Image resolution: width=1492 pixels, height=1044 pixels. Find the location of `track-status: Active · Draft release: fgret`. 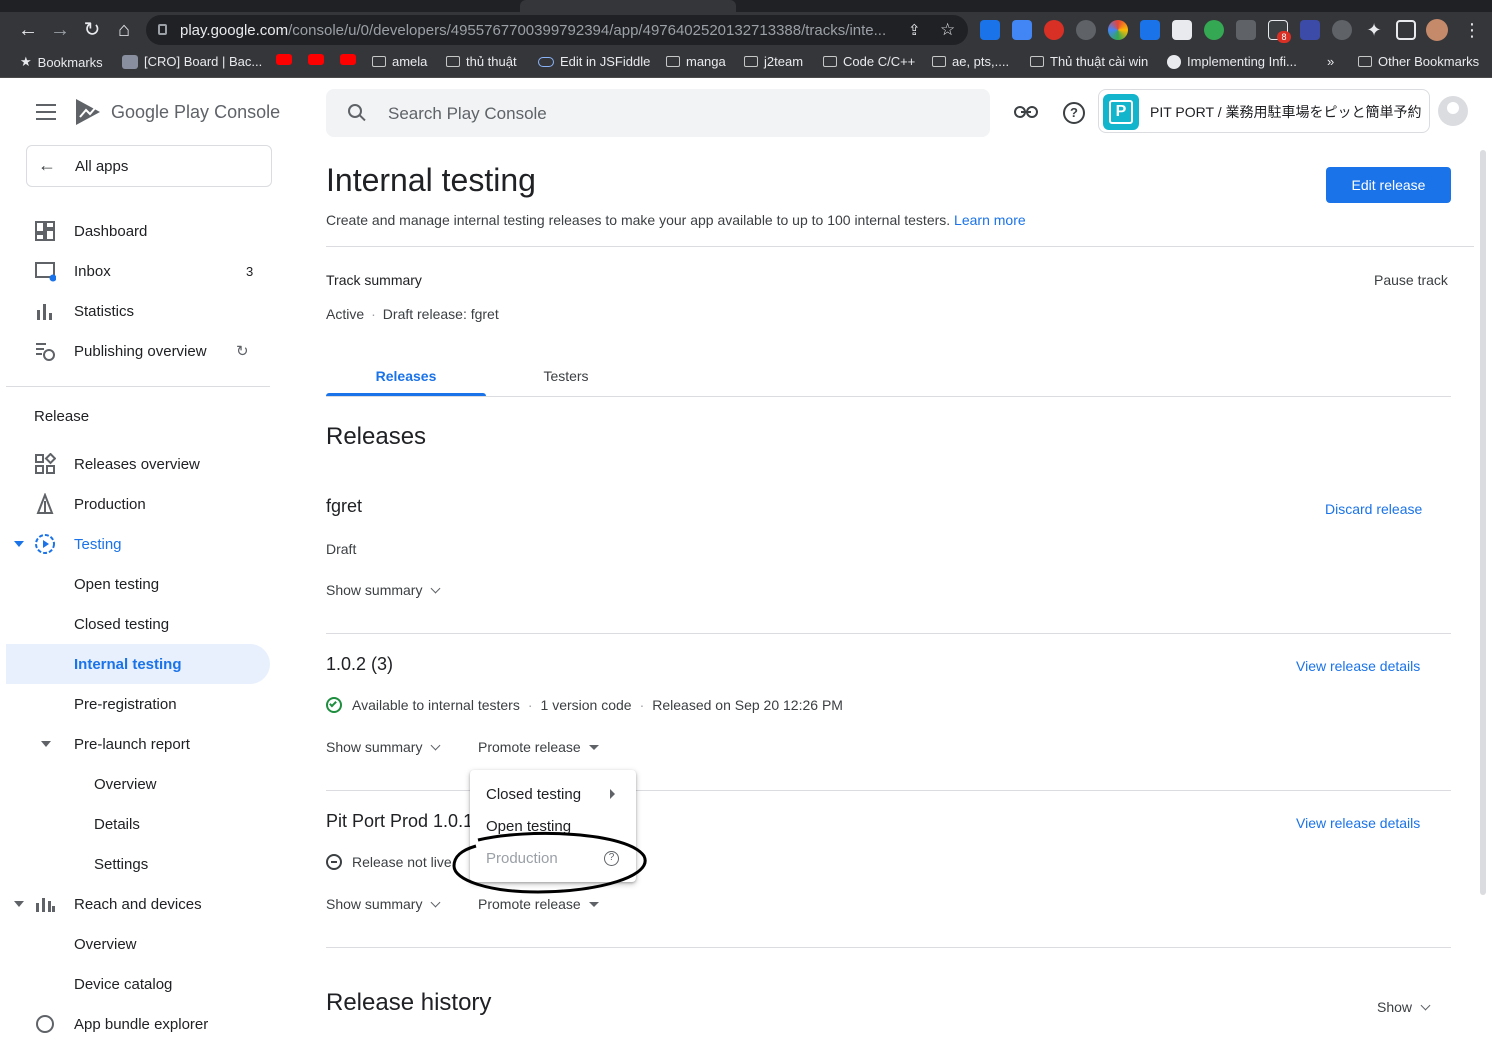

track-status: Active · Draft release: fgret is located at coordinates (412, 314).